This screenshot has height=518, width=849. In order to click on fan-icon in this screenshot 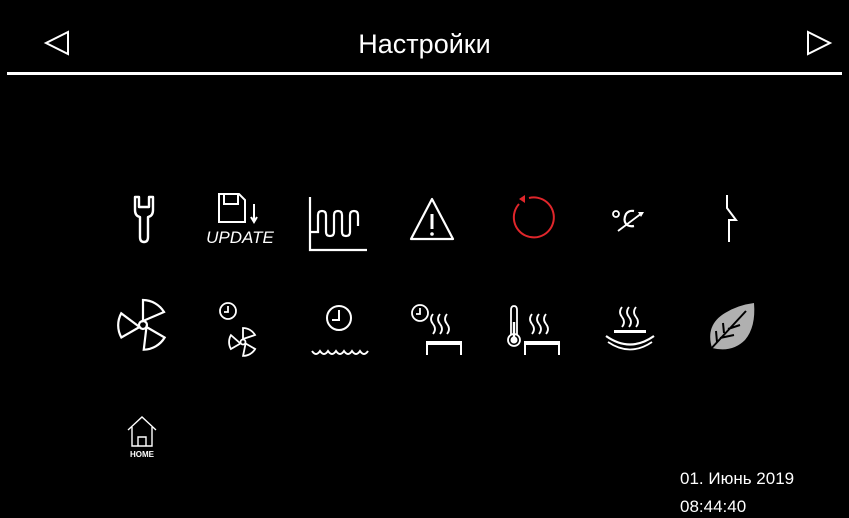, I will do `click(142, 324)`.